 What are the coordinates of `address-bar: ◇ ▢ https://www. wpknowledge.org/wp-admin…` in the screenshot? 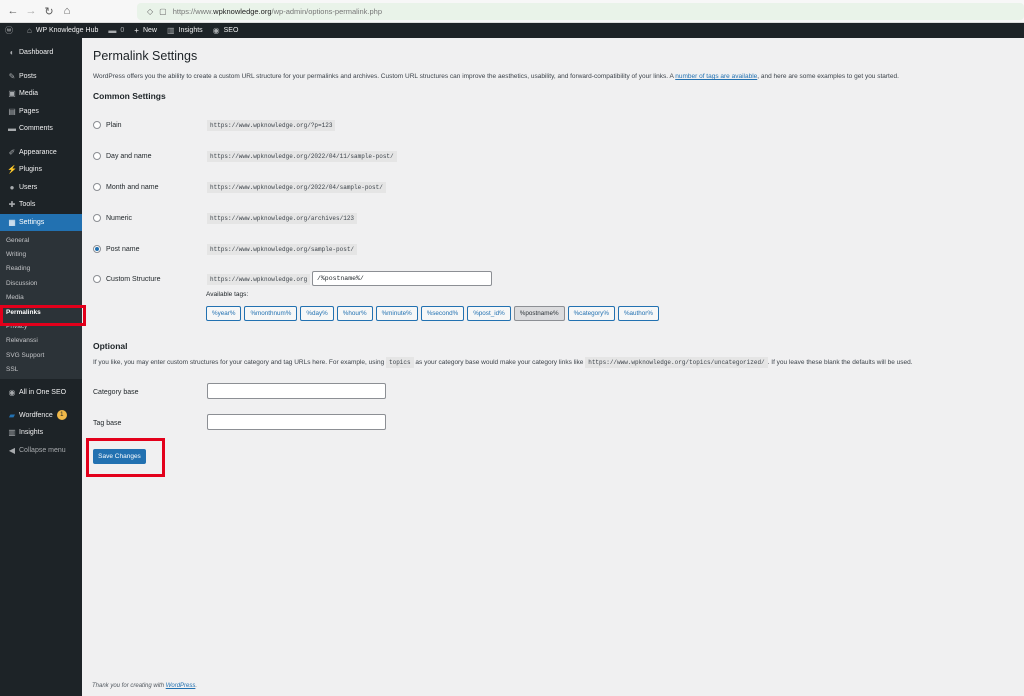 It's located at (580, 11).